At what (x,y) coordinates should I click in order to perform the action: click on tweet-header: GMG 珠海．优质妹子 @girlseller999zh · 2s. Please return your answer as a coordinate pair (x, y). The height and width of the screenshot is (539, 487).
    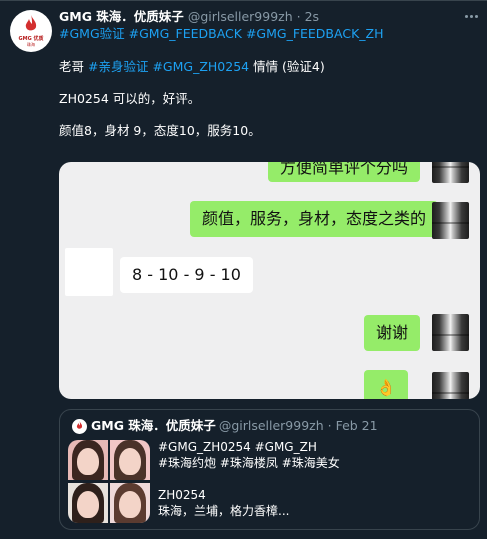
    Looking at the image, I should click on (189, 17).